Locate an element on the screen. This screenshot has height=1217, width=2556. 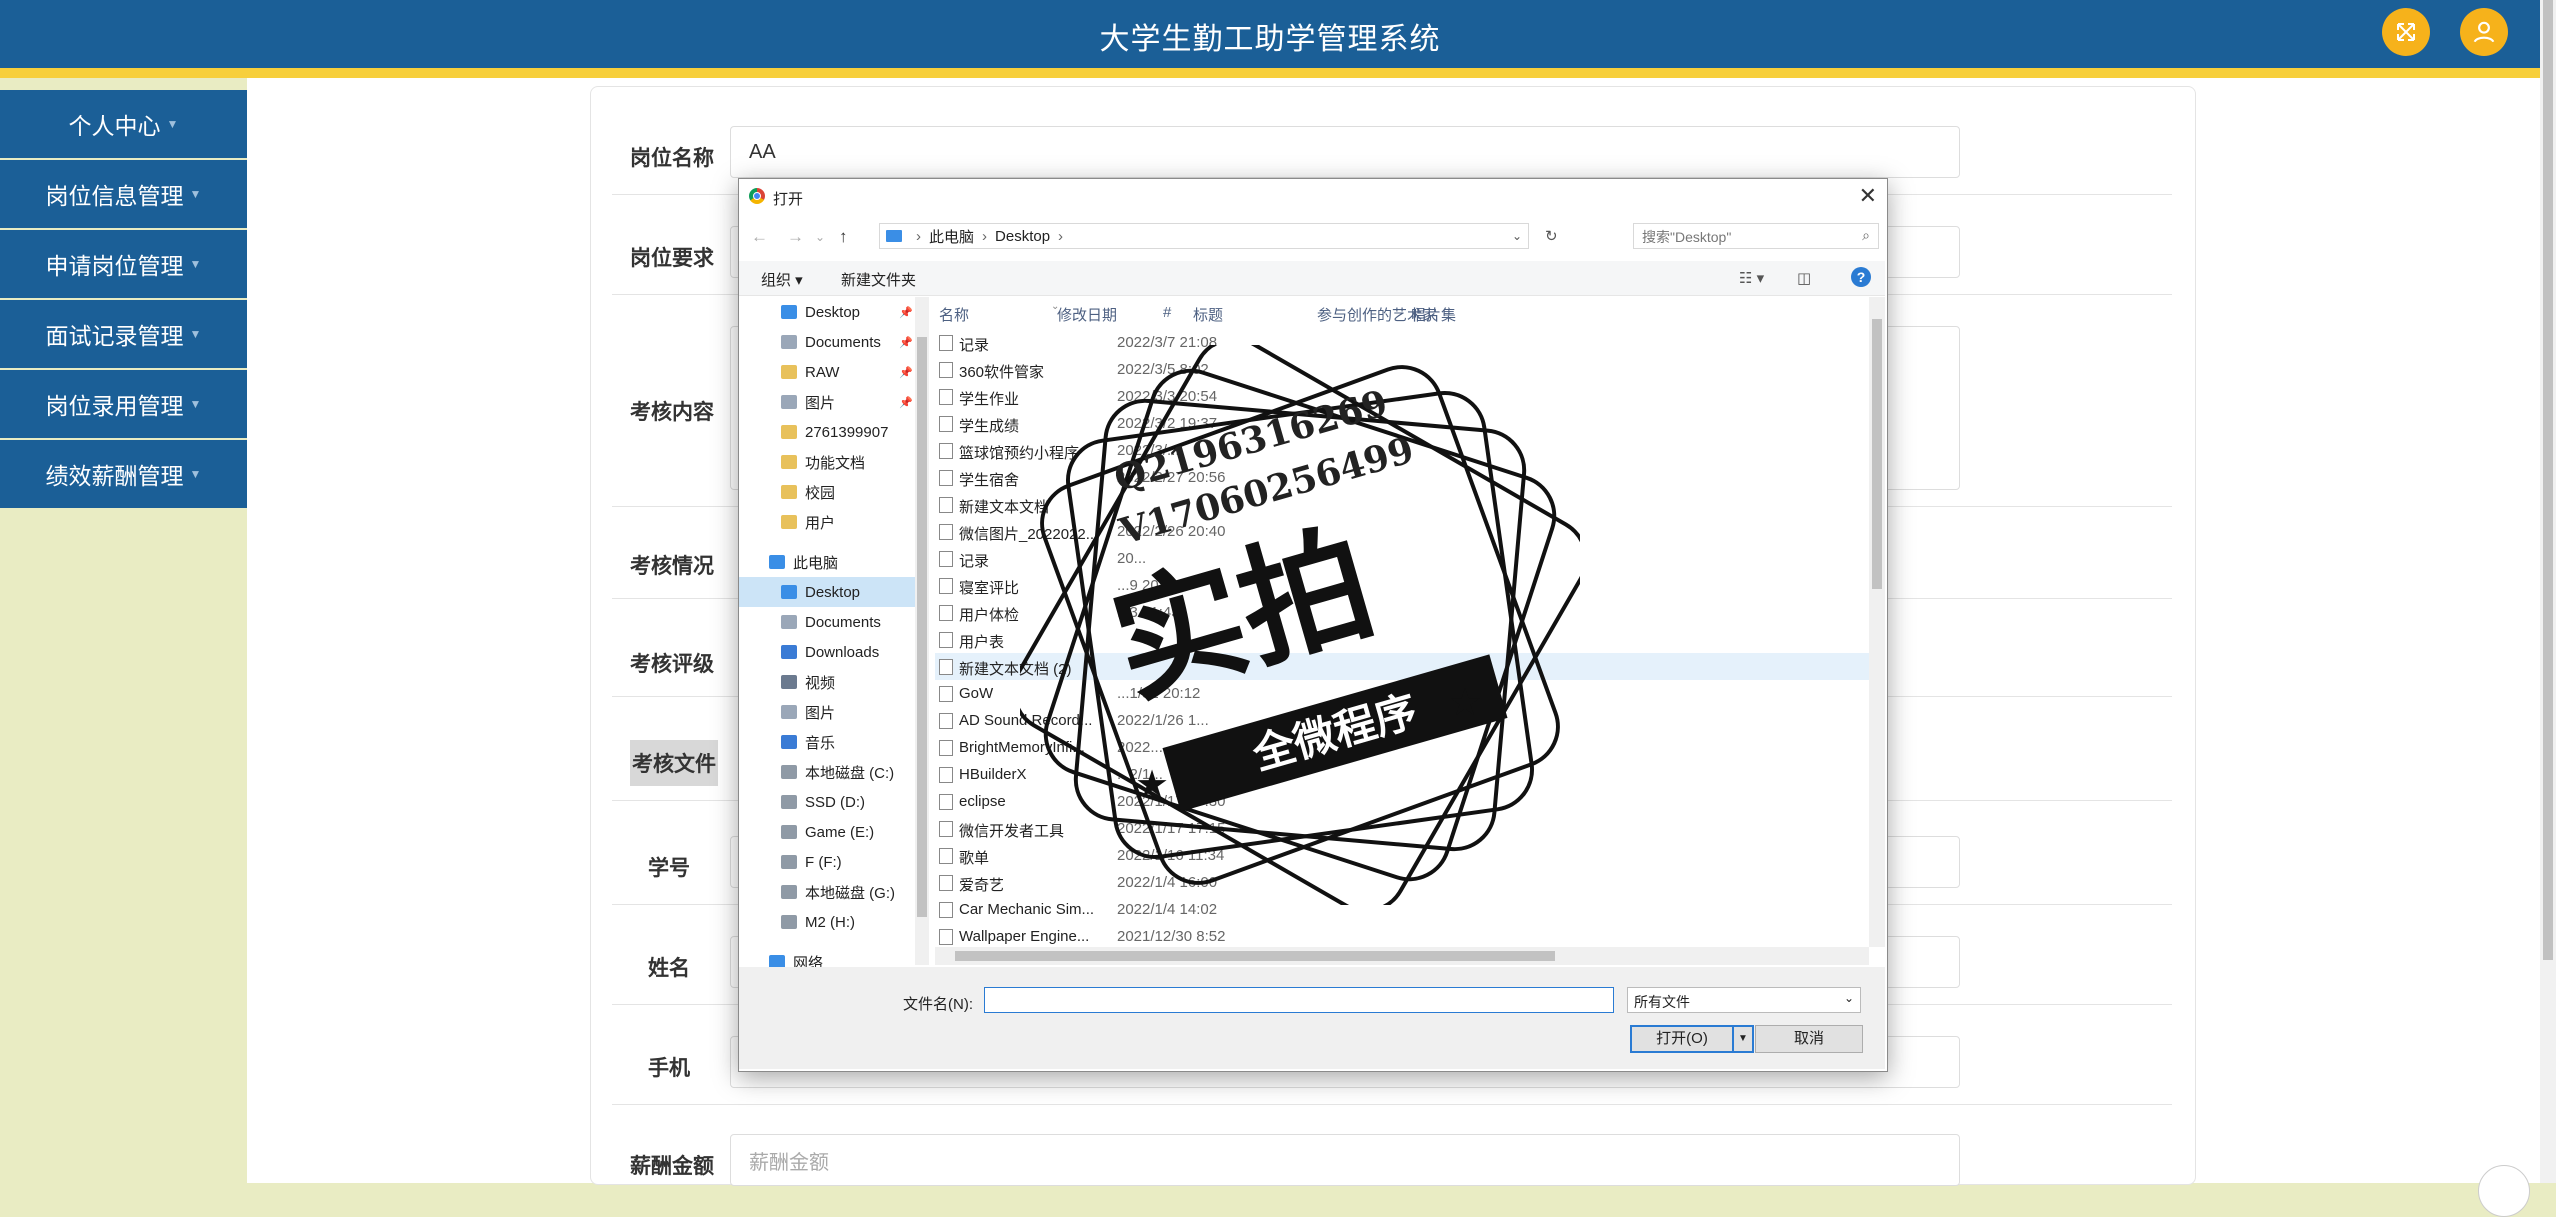
column-number: # is located at coordinates (1167, 312).